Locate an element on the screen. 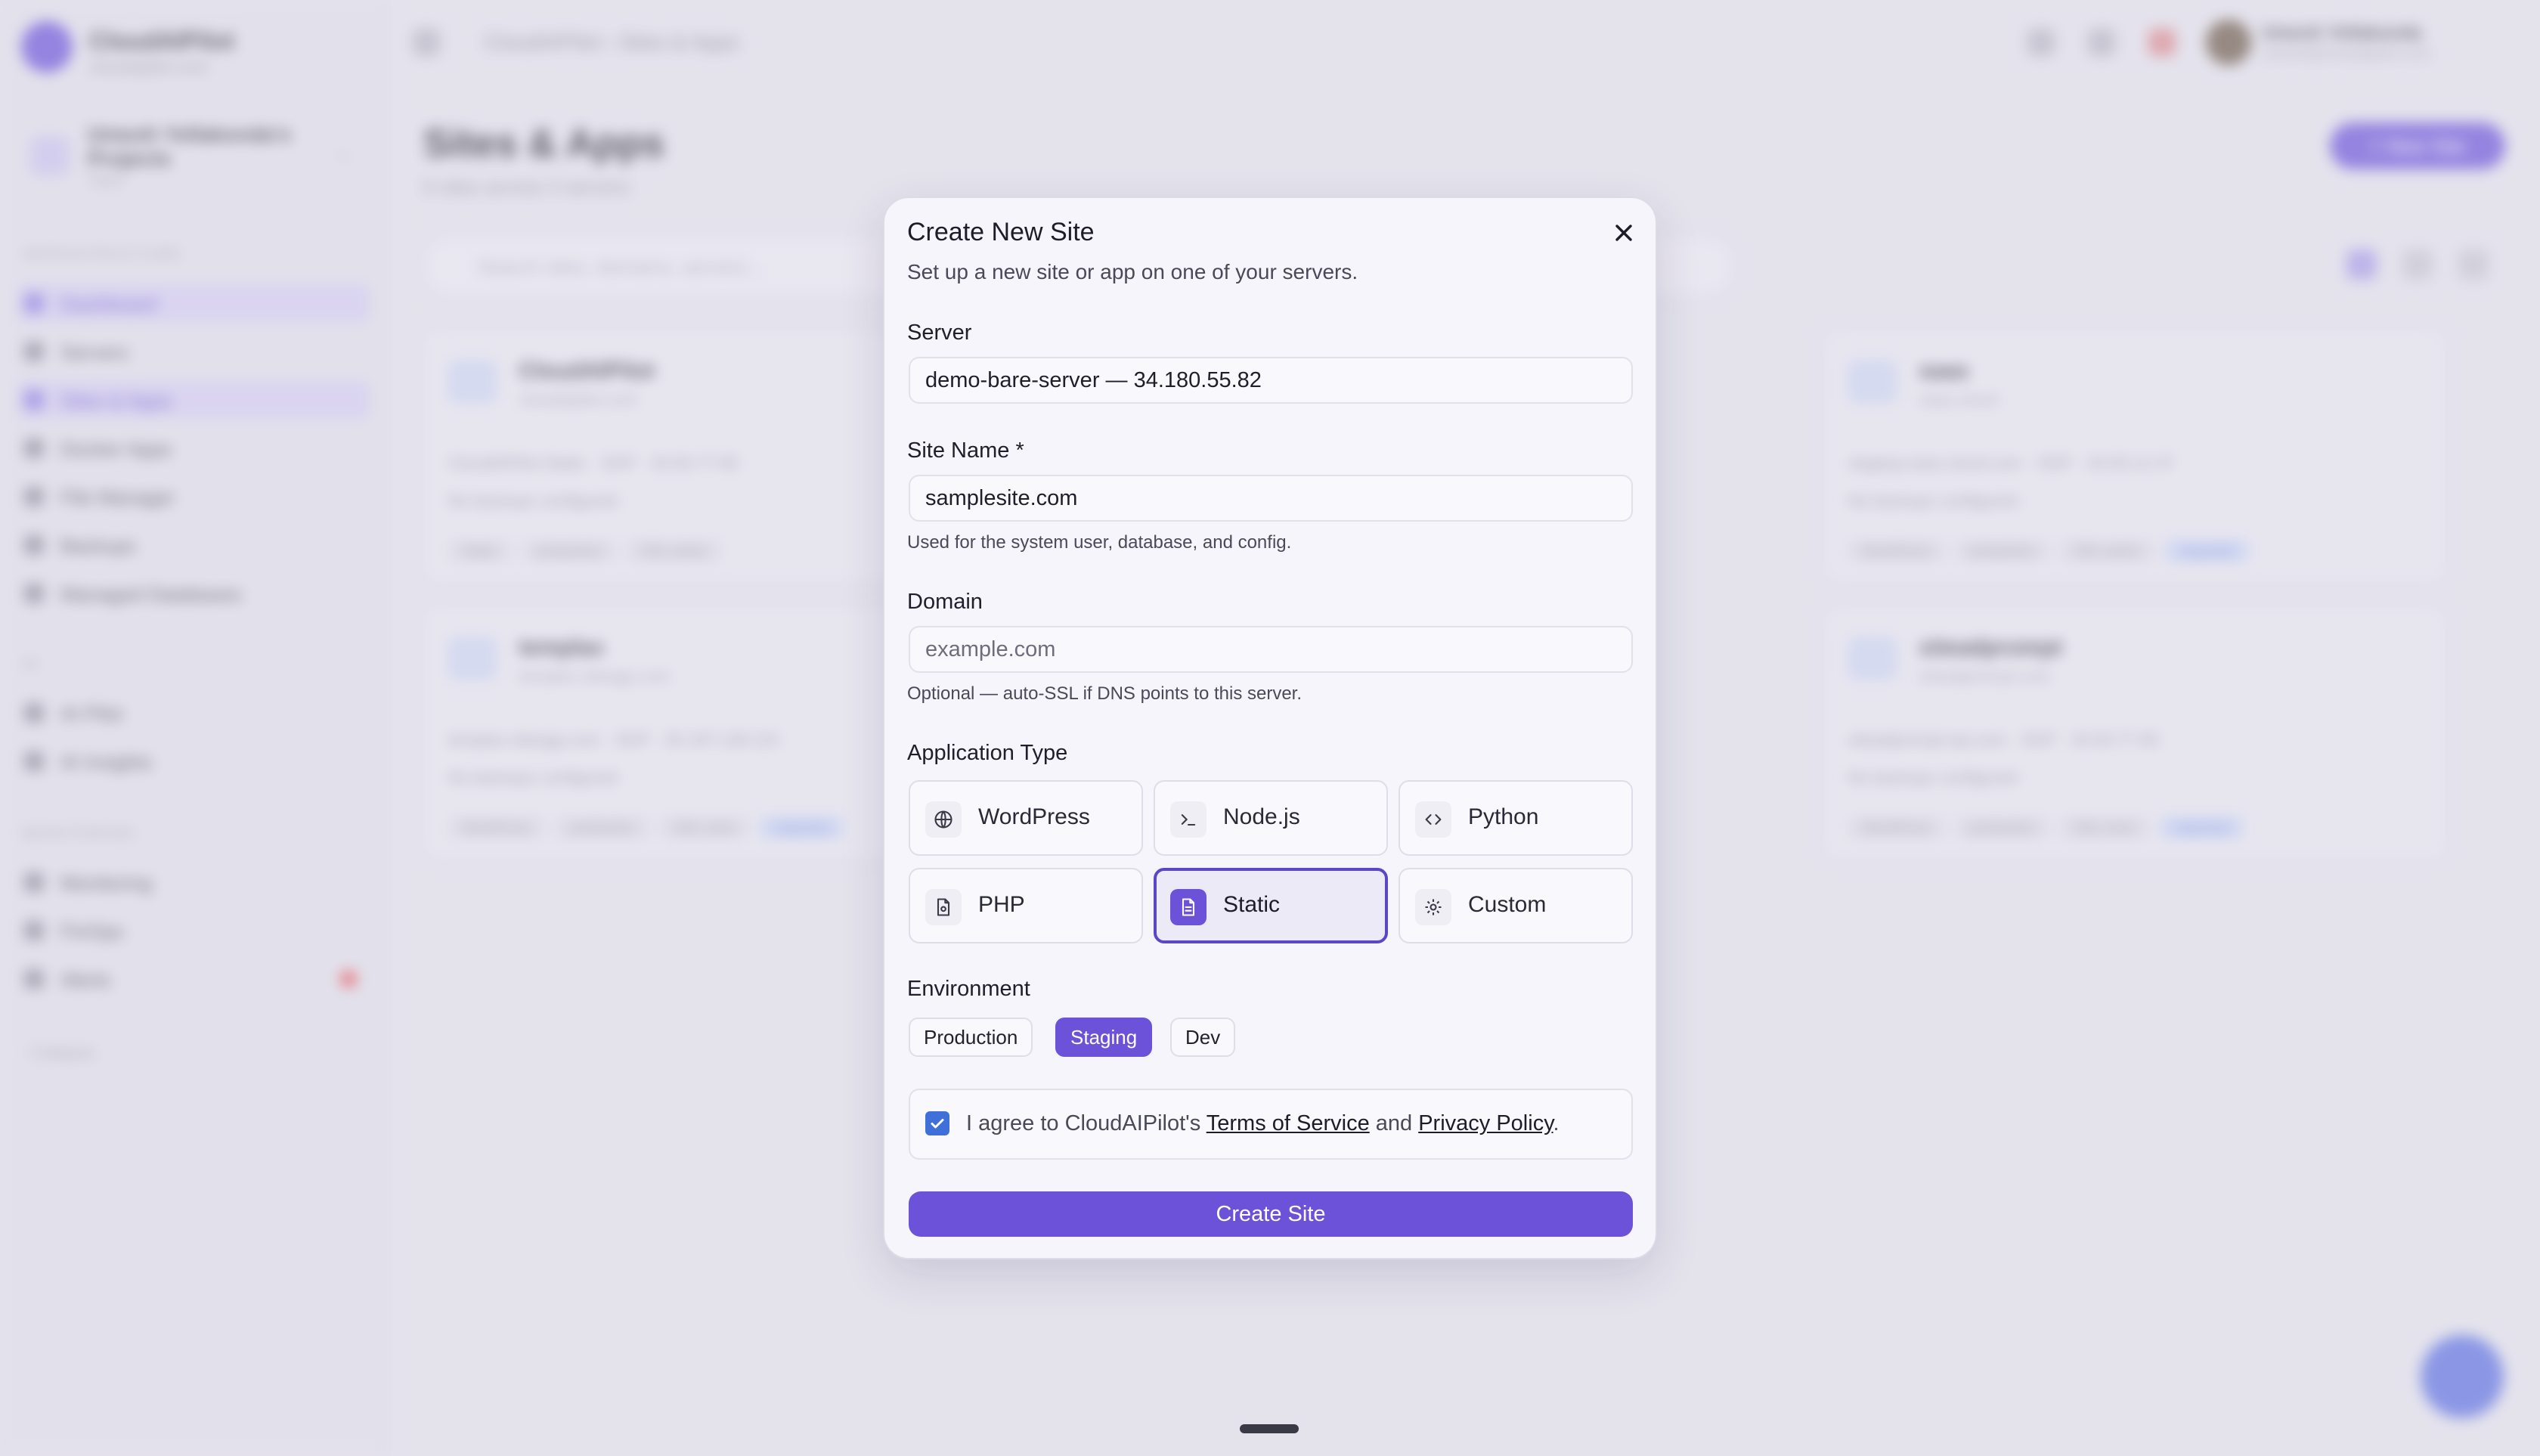 The image size is (2540, 1456). close-icon is located at coordinates (1623, 233).